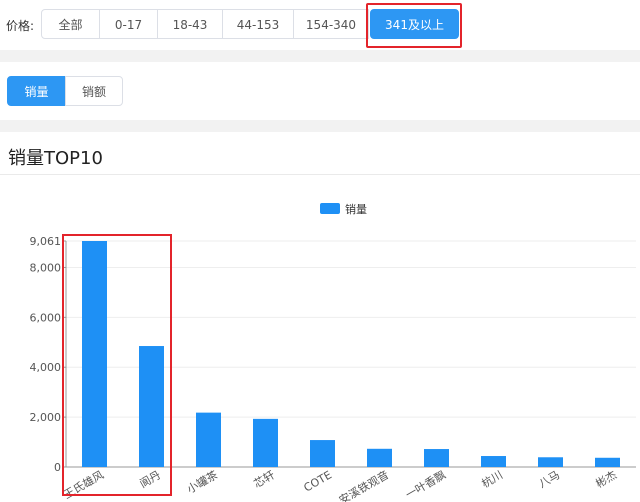  What do you see at coordinates (356, 209) in the screenshot?
I see `legend-label: 销量` at bounding box center [356, 209].